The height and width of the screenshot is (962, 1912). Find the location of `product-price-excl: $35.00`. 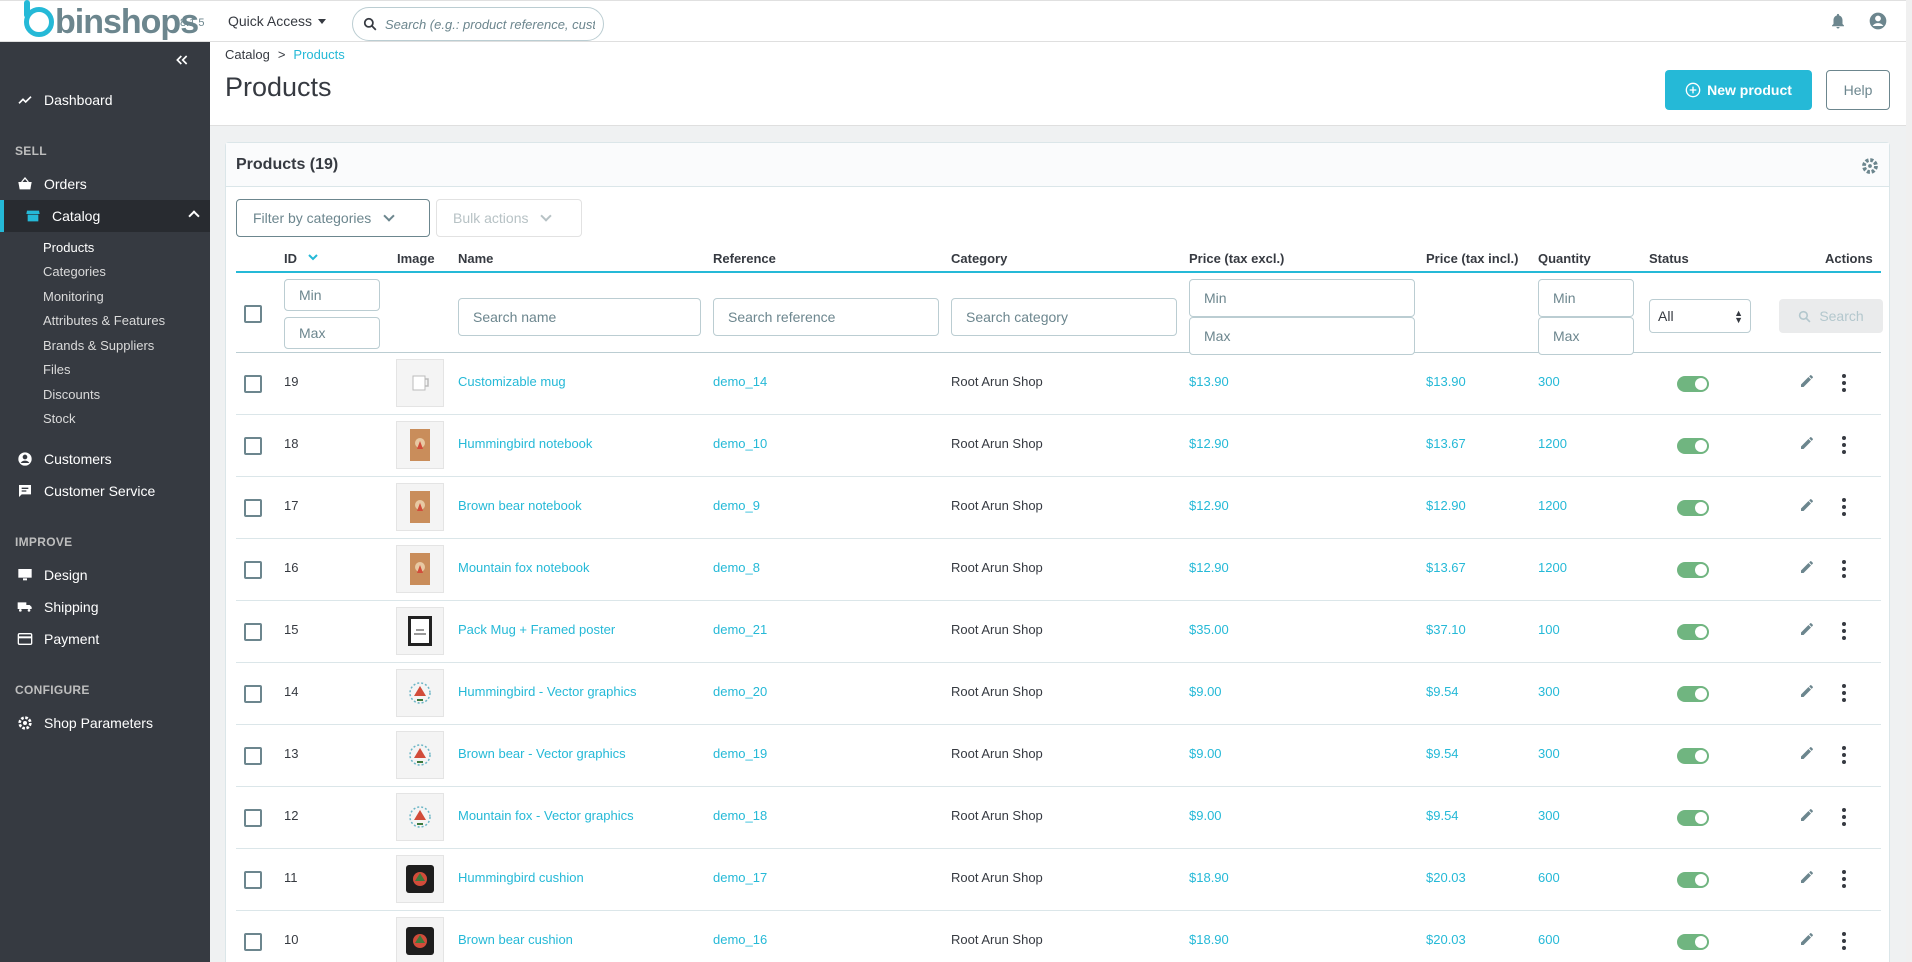

product-price-excl: $35.00 is located at coordinates (1209, 629).